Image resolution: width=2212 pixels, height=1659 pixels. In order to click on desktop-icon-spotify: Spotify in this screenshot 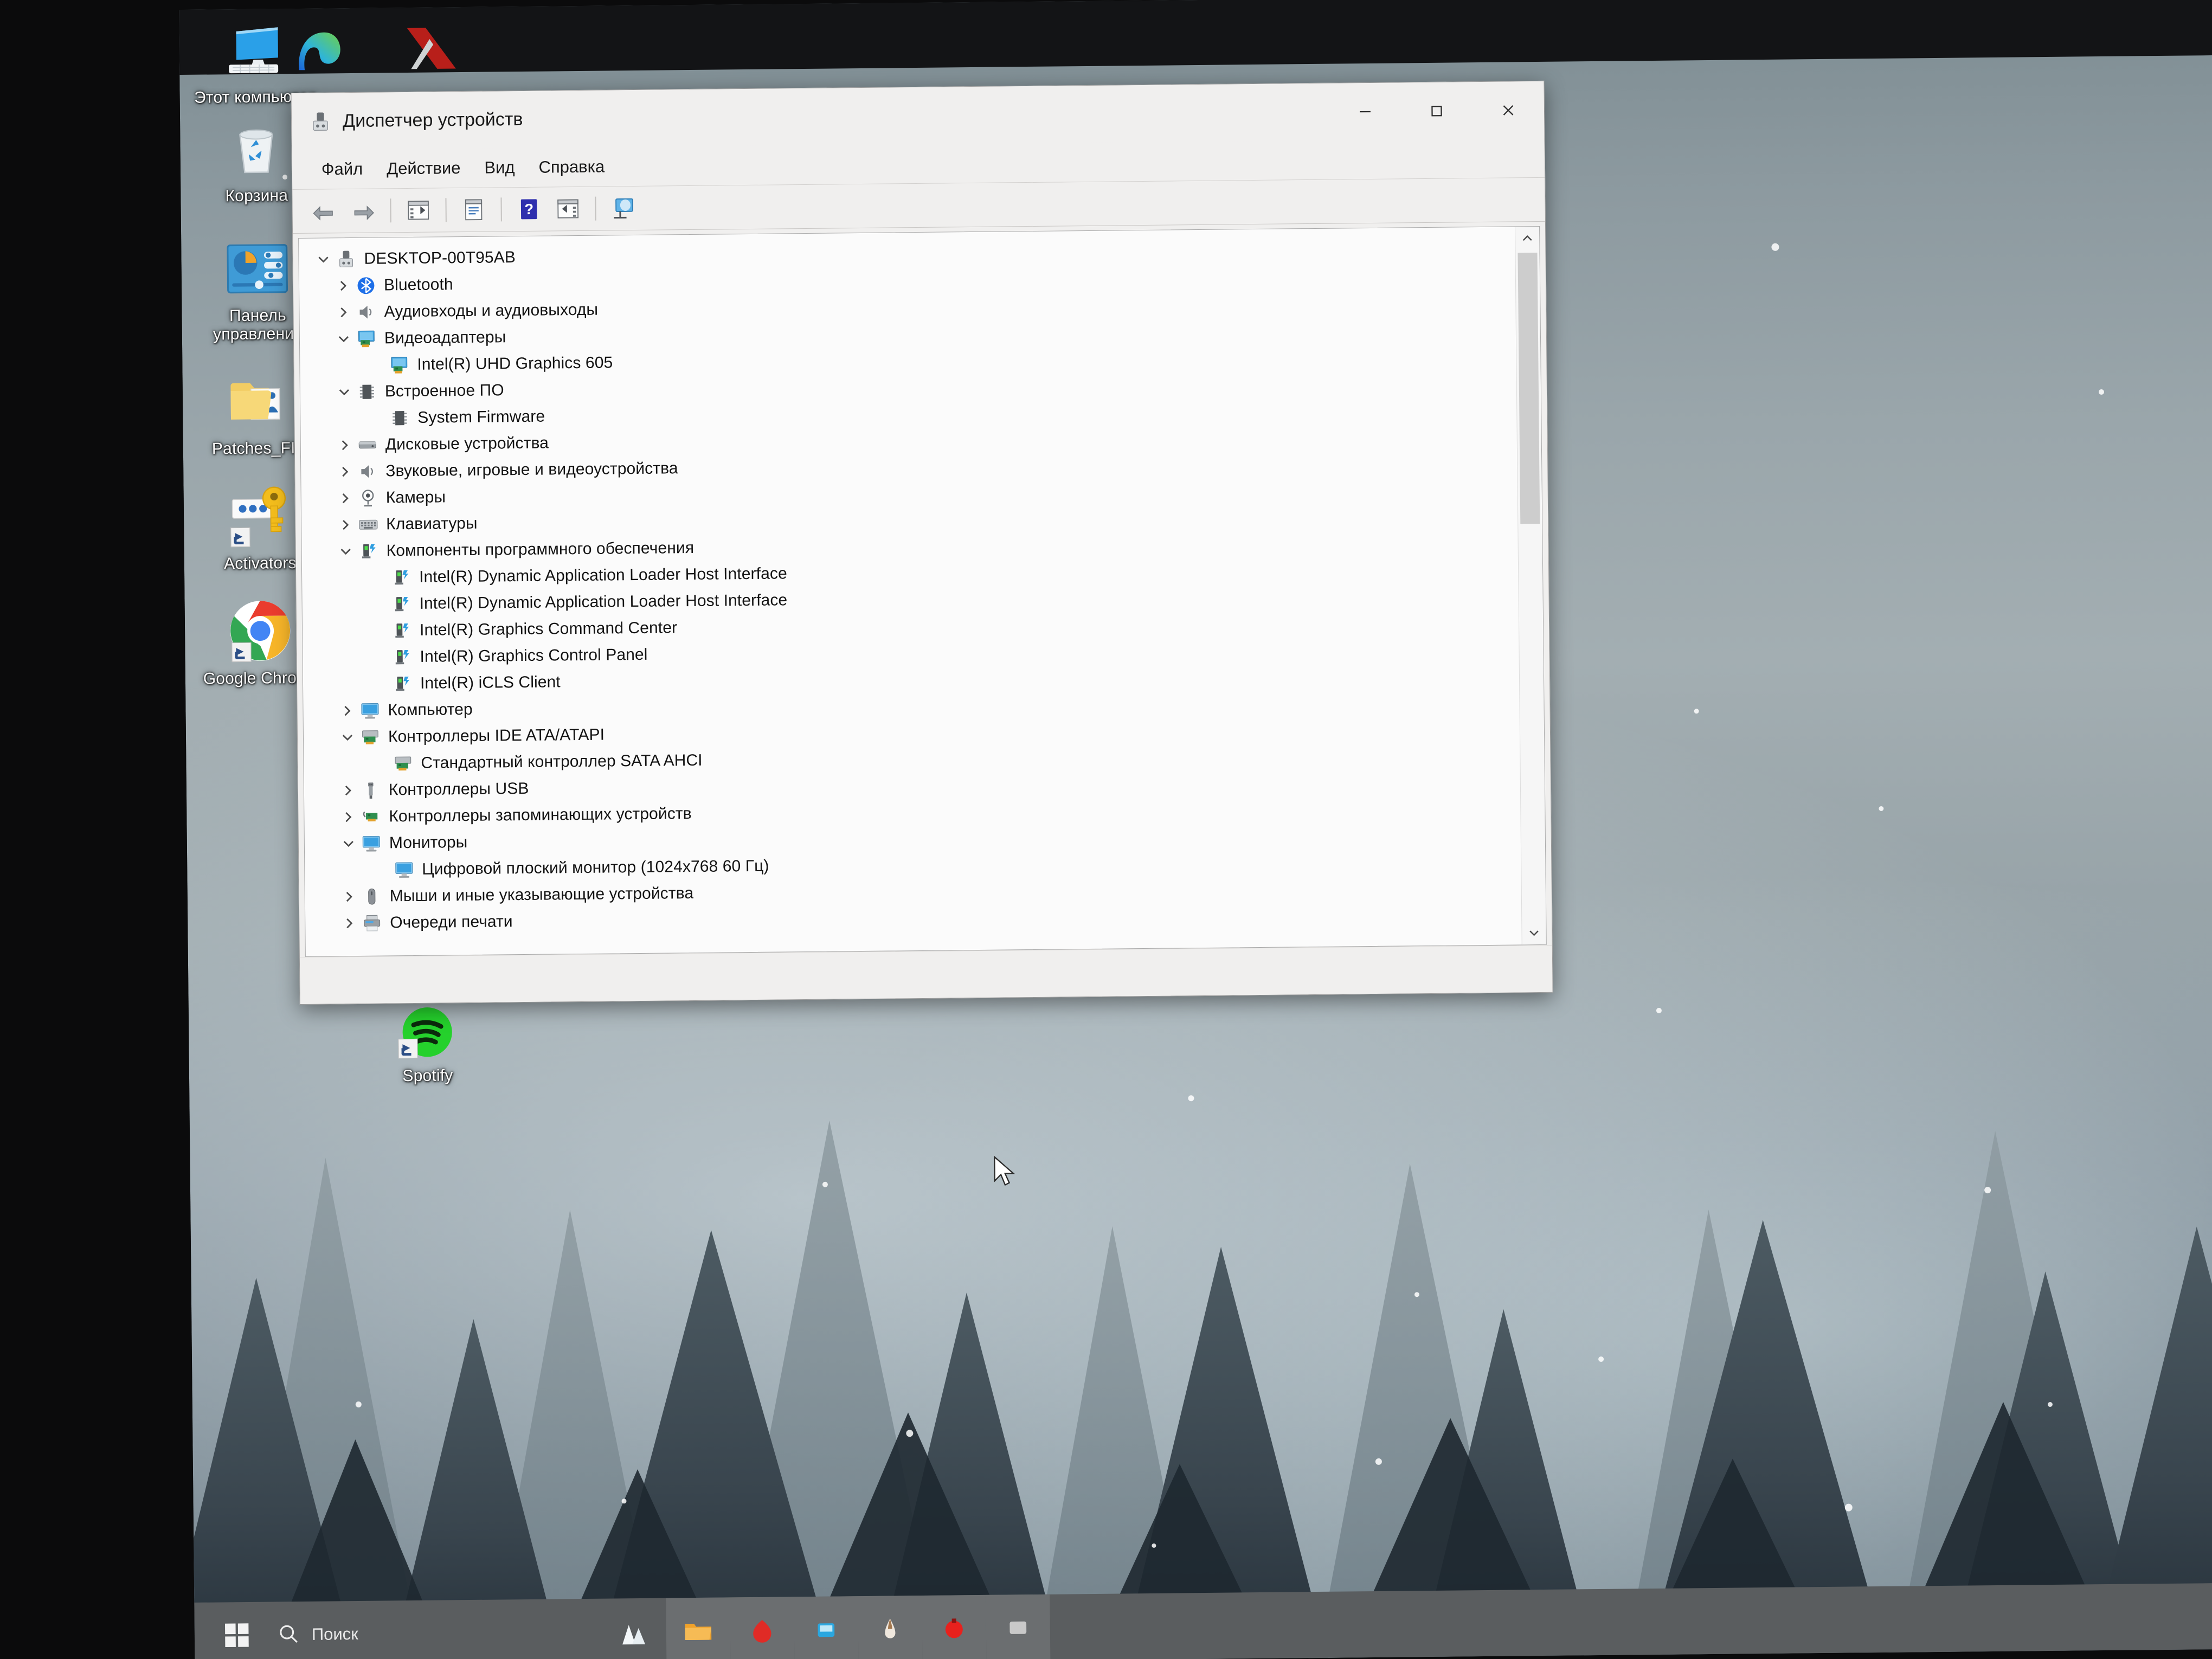, I will do `click(428, 1045)`.